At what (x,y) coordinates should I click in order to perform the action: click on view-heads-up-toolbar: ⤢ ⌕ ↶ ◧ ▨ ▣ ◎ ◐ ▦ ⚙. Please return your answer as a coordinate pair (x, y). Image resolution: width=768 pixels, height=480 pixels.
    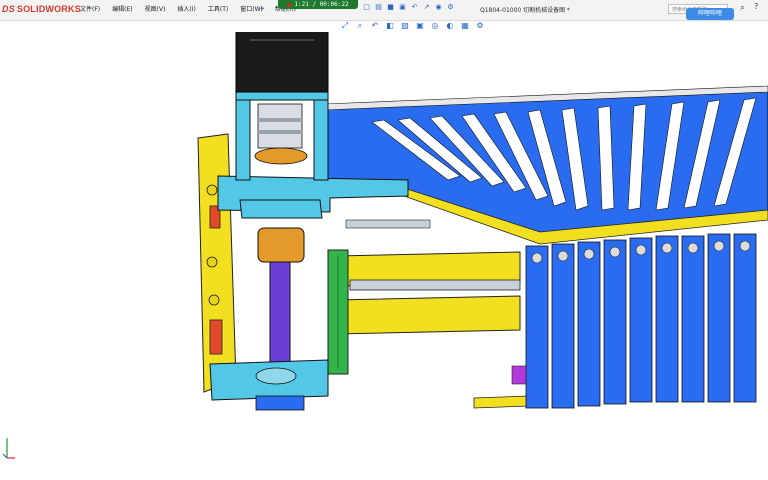
    Looking at the image, I should click on (412, 26).